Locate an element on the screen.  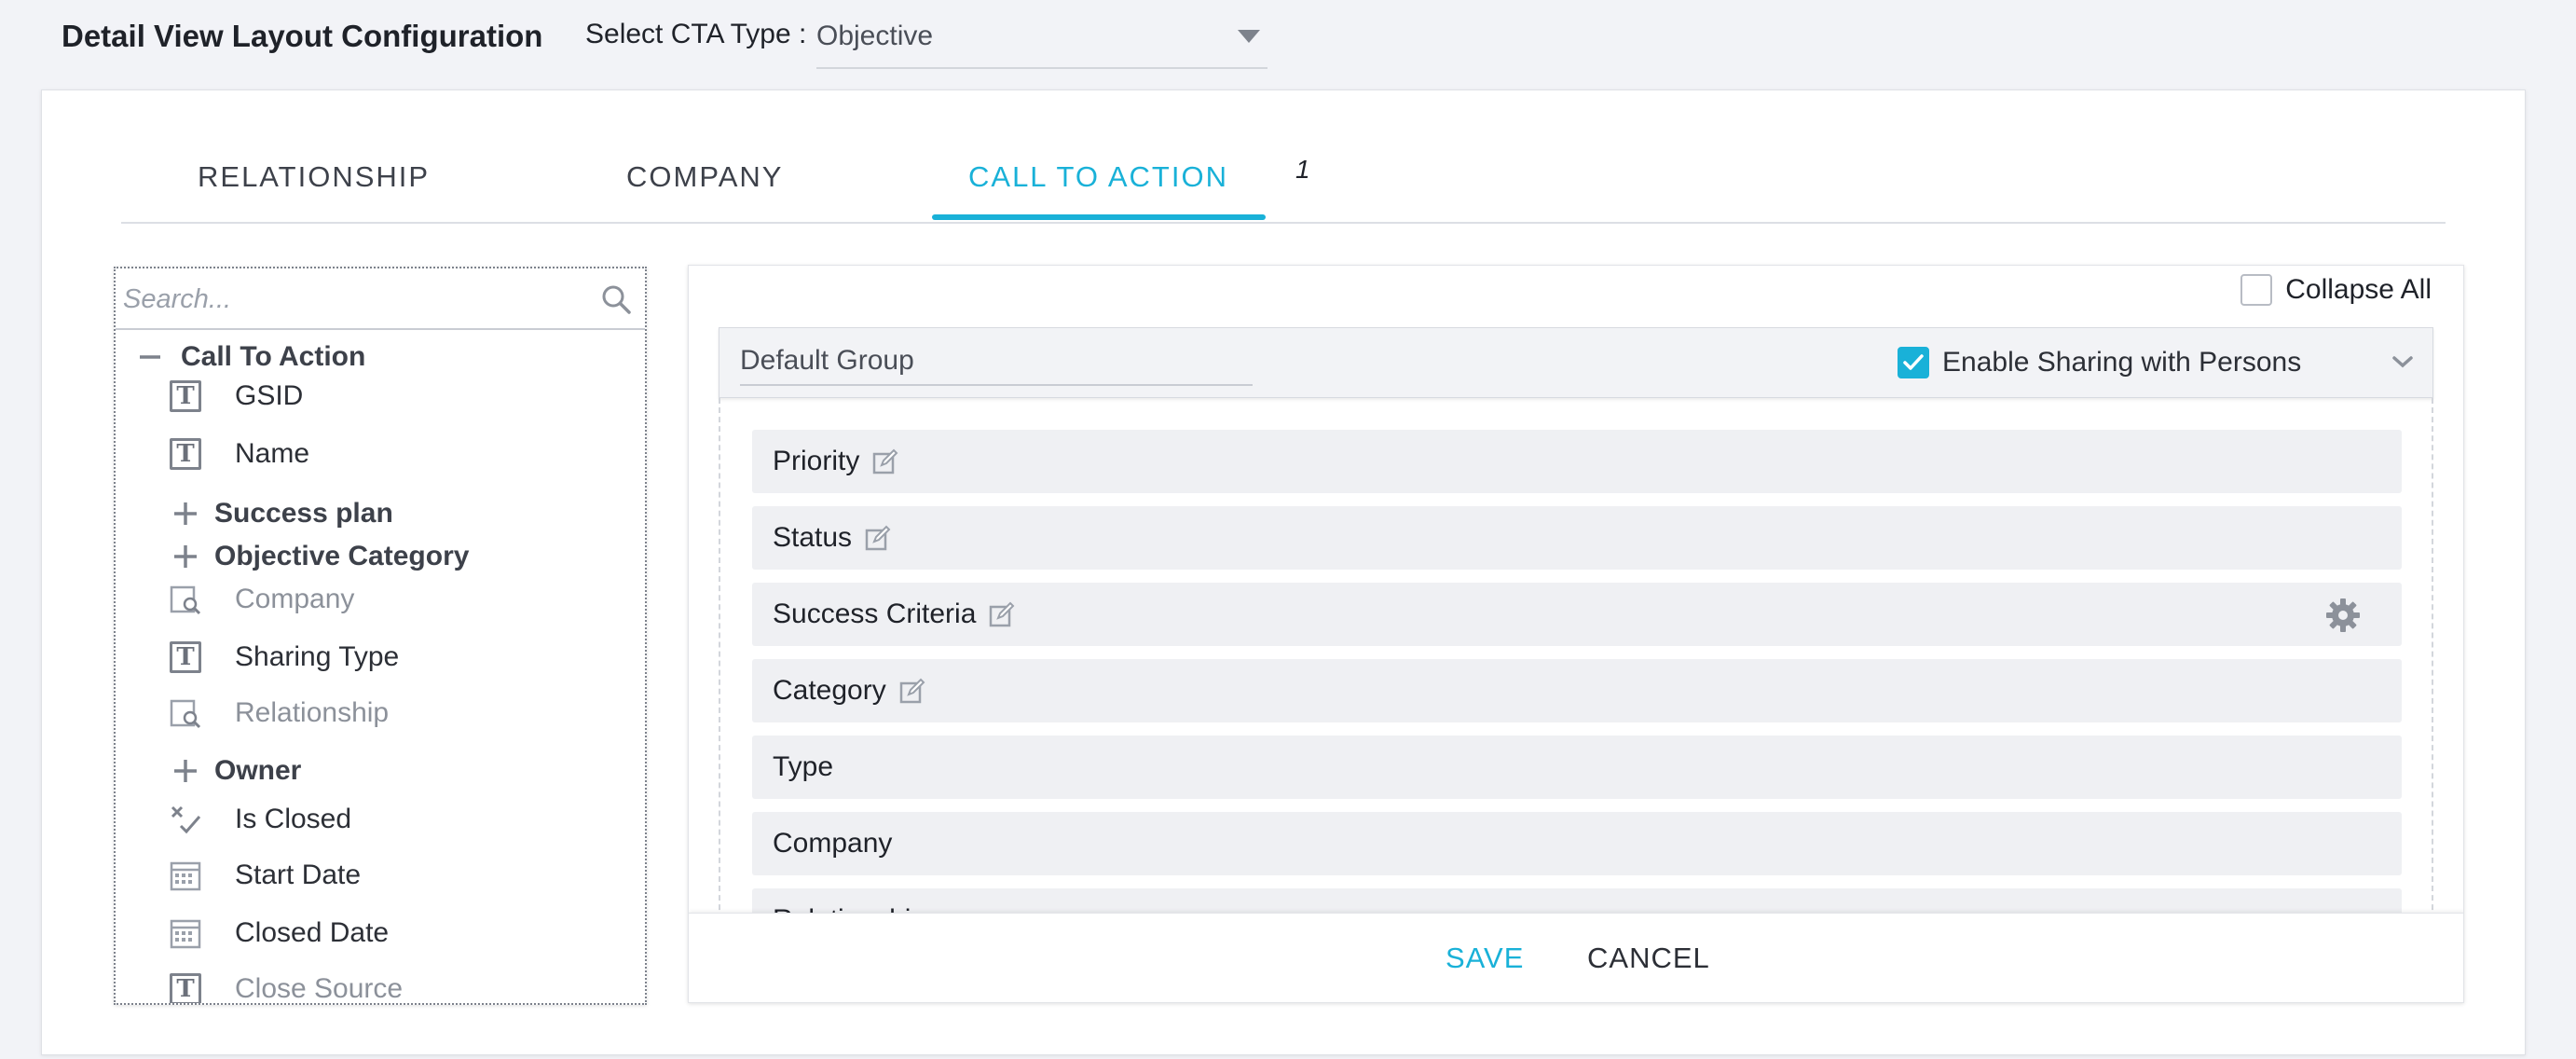
tree-group-owner: Owner is located at coordinates (235, 771).